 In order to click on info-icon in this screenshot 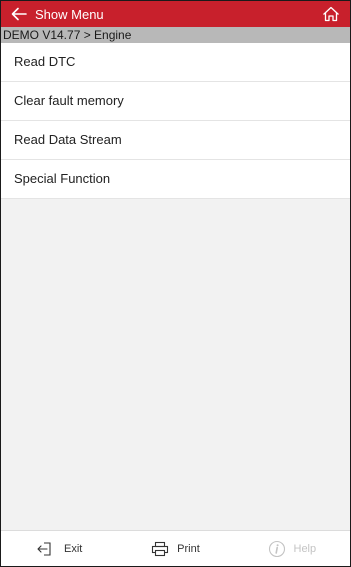, I will do `click(277, 549)`.